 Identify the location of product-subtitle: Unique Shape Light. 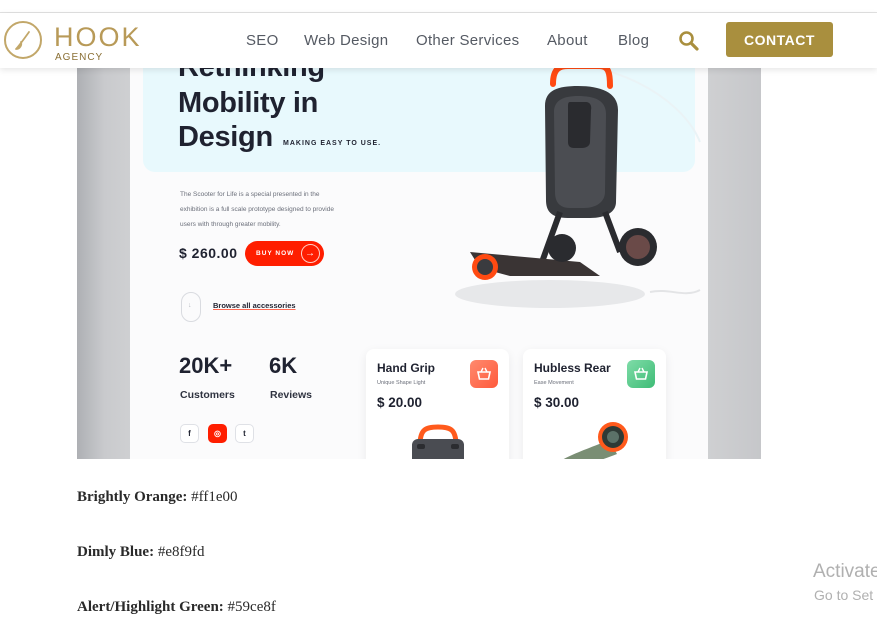
(401, 383).